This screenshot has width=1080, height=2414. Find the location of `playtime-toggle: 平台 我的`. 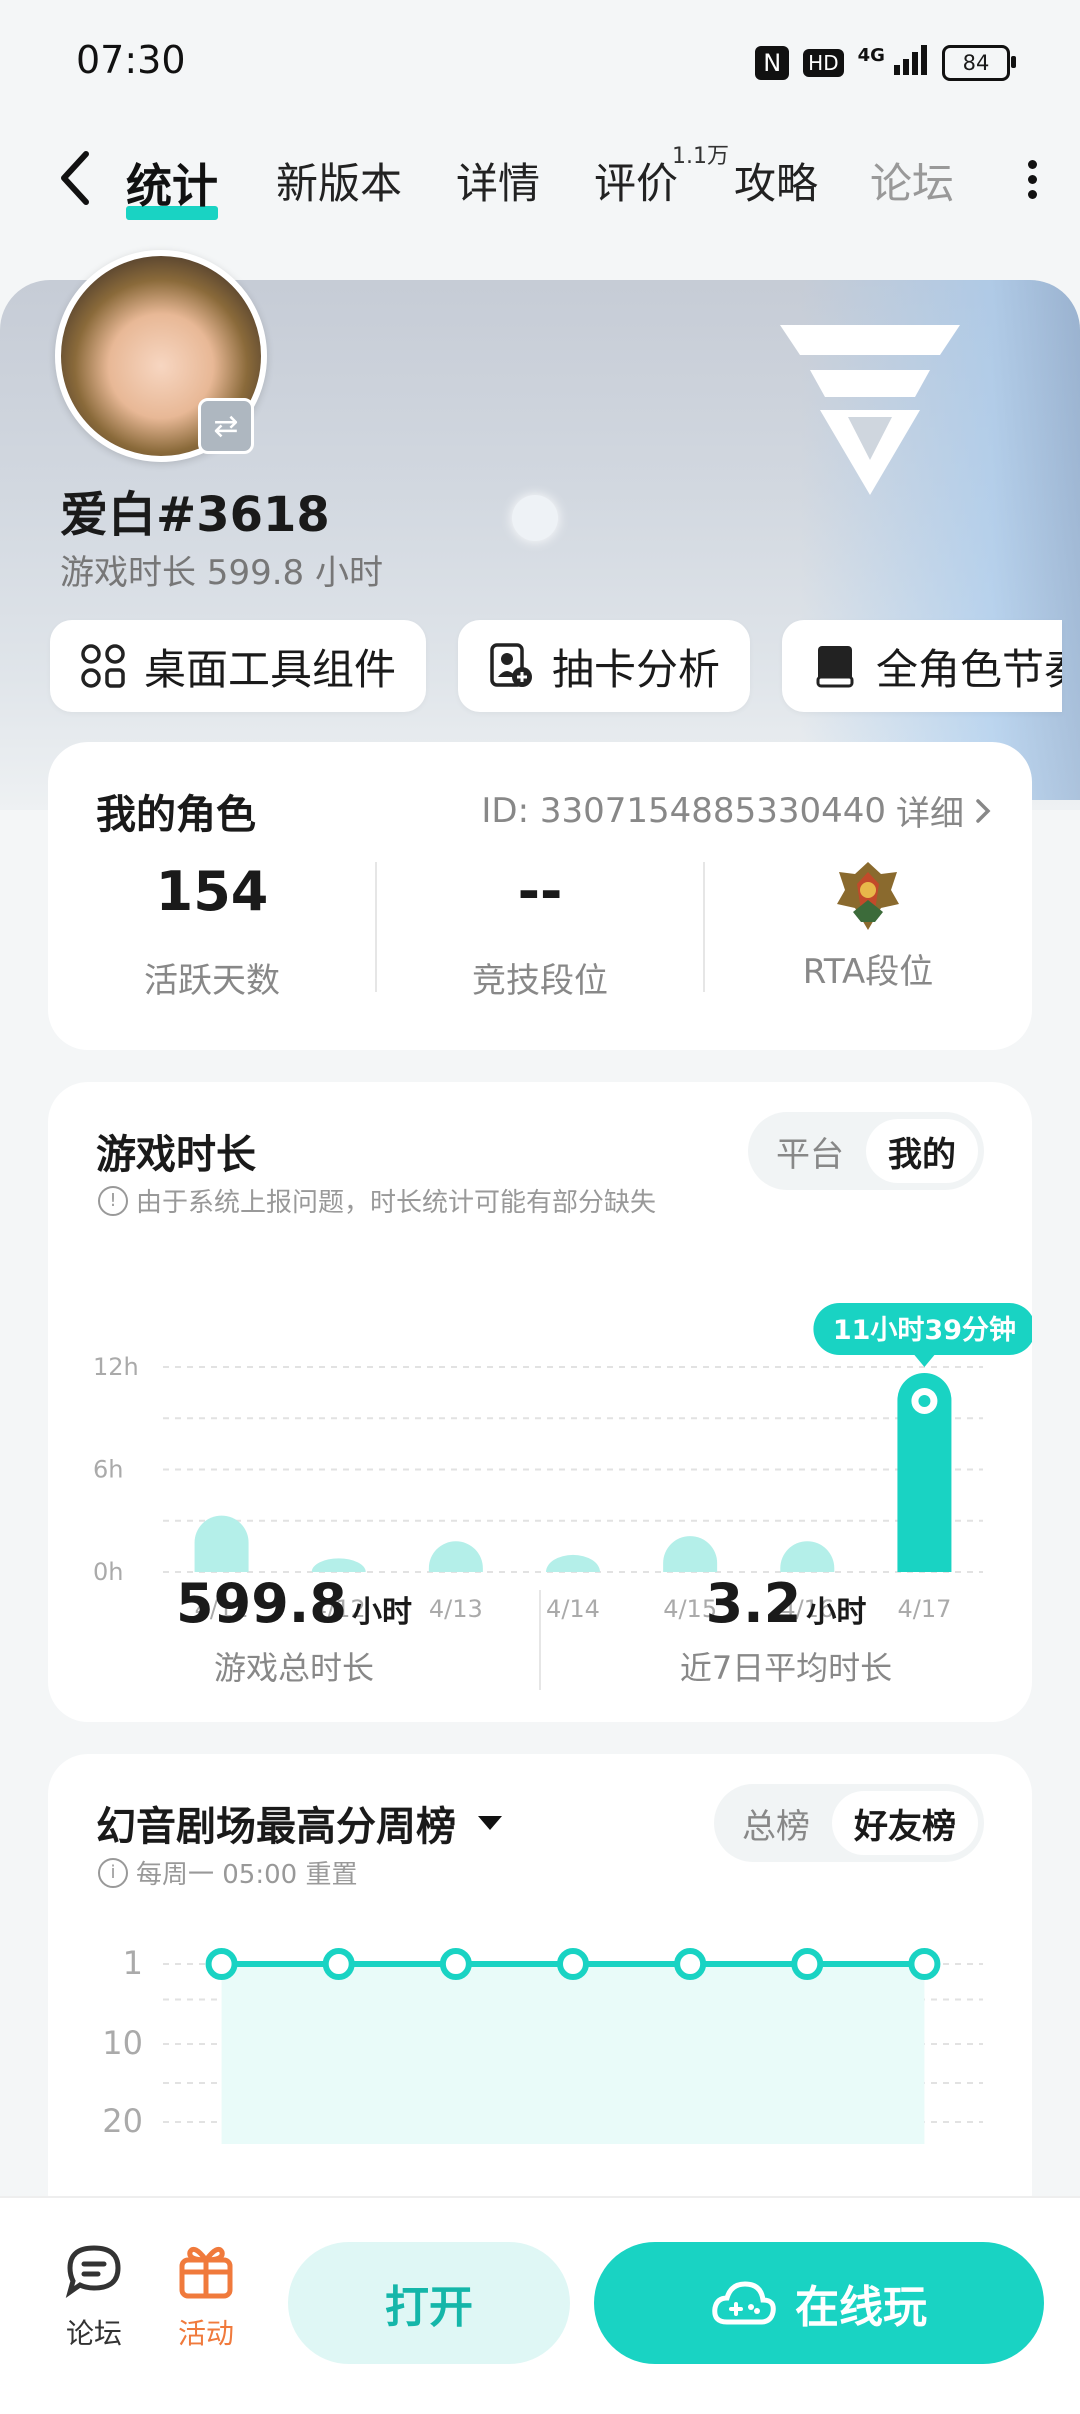

playtime-toggle: 平台 我的 is located at coordinates (866, 1151).